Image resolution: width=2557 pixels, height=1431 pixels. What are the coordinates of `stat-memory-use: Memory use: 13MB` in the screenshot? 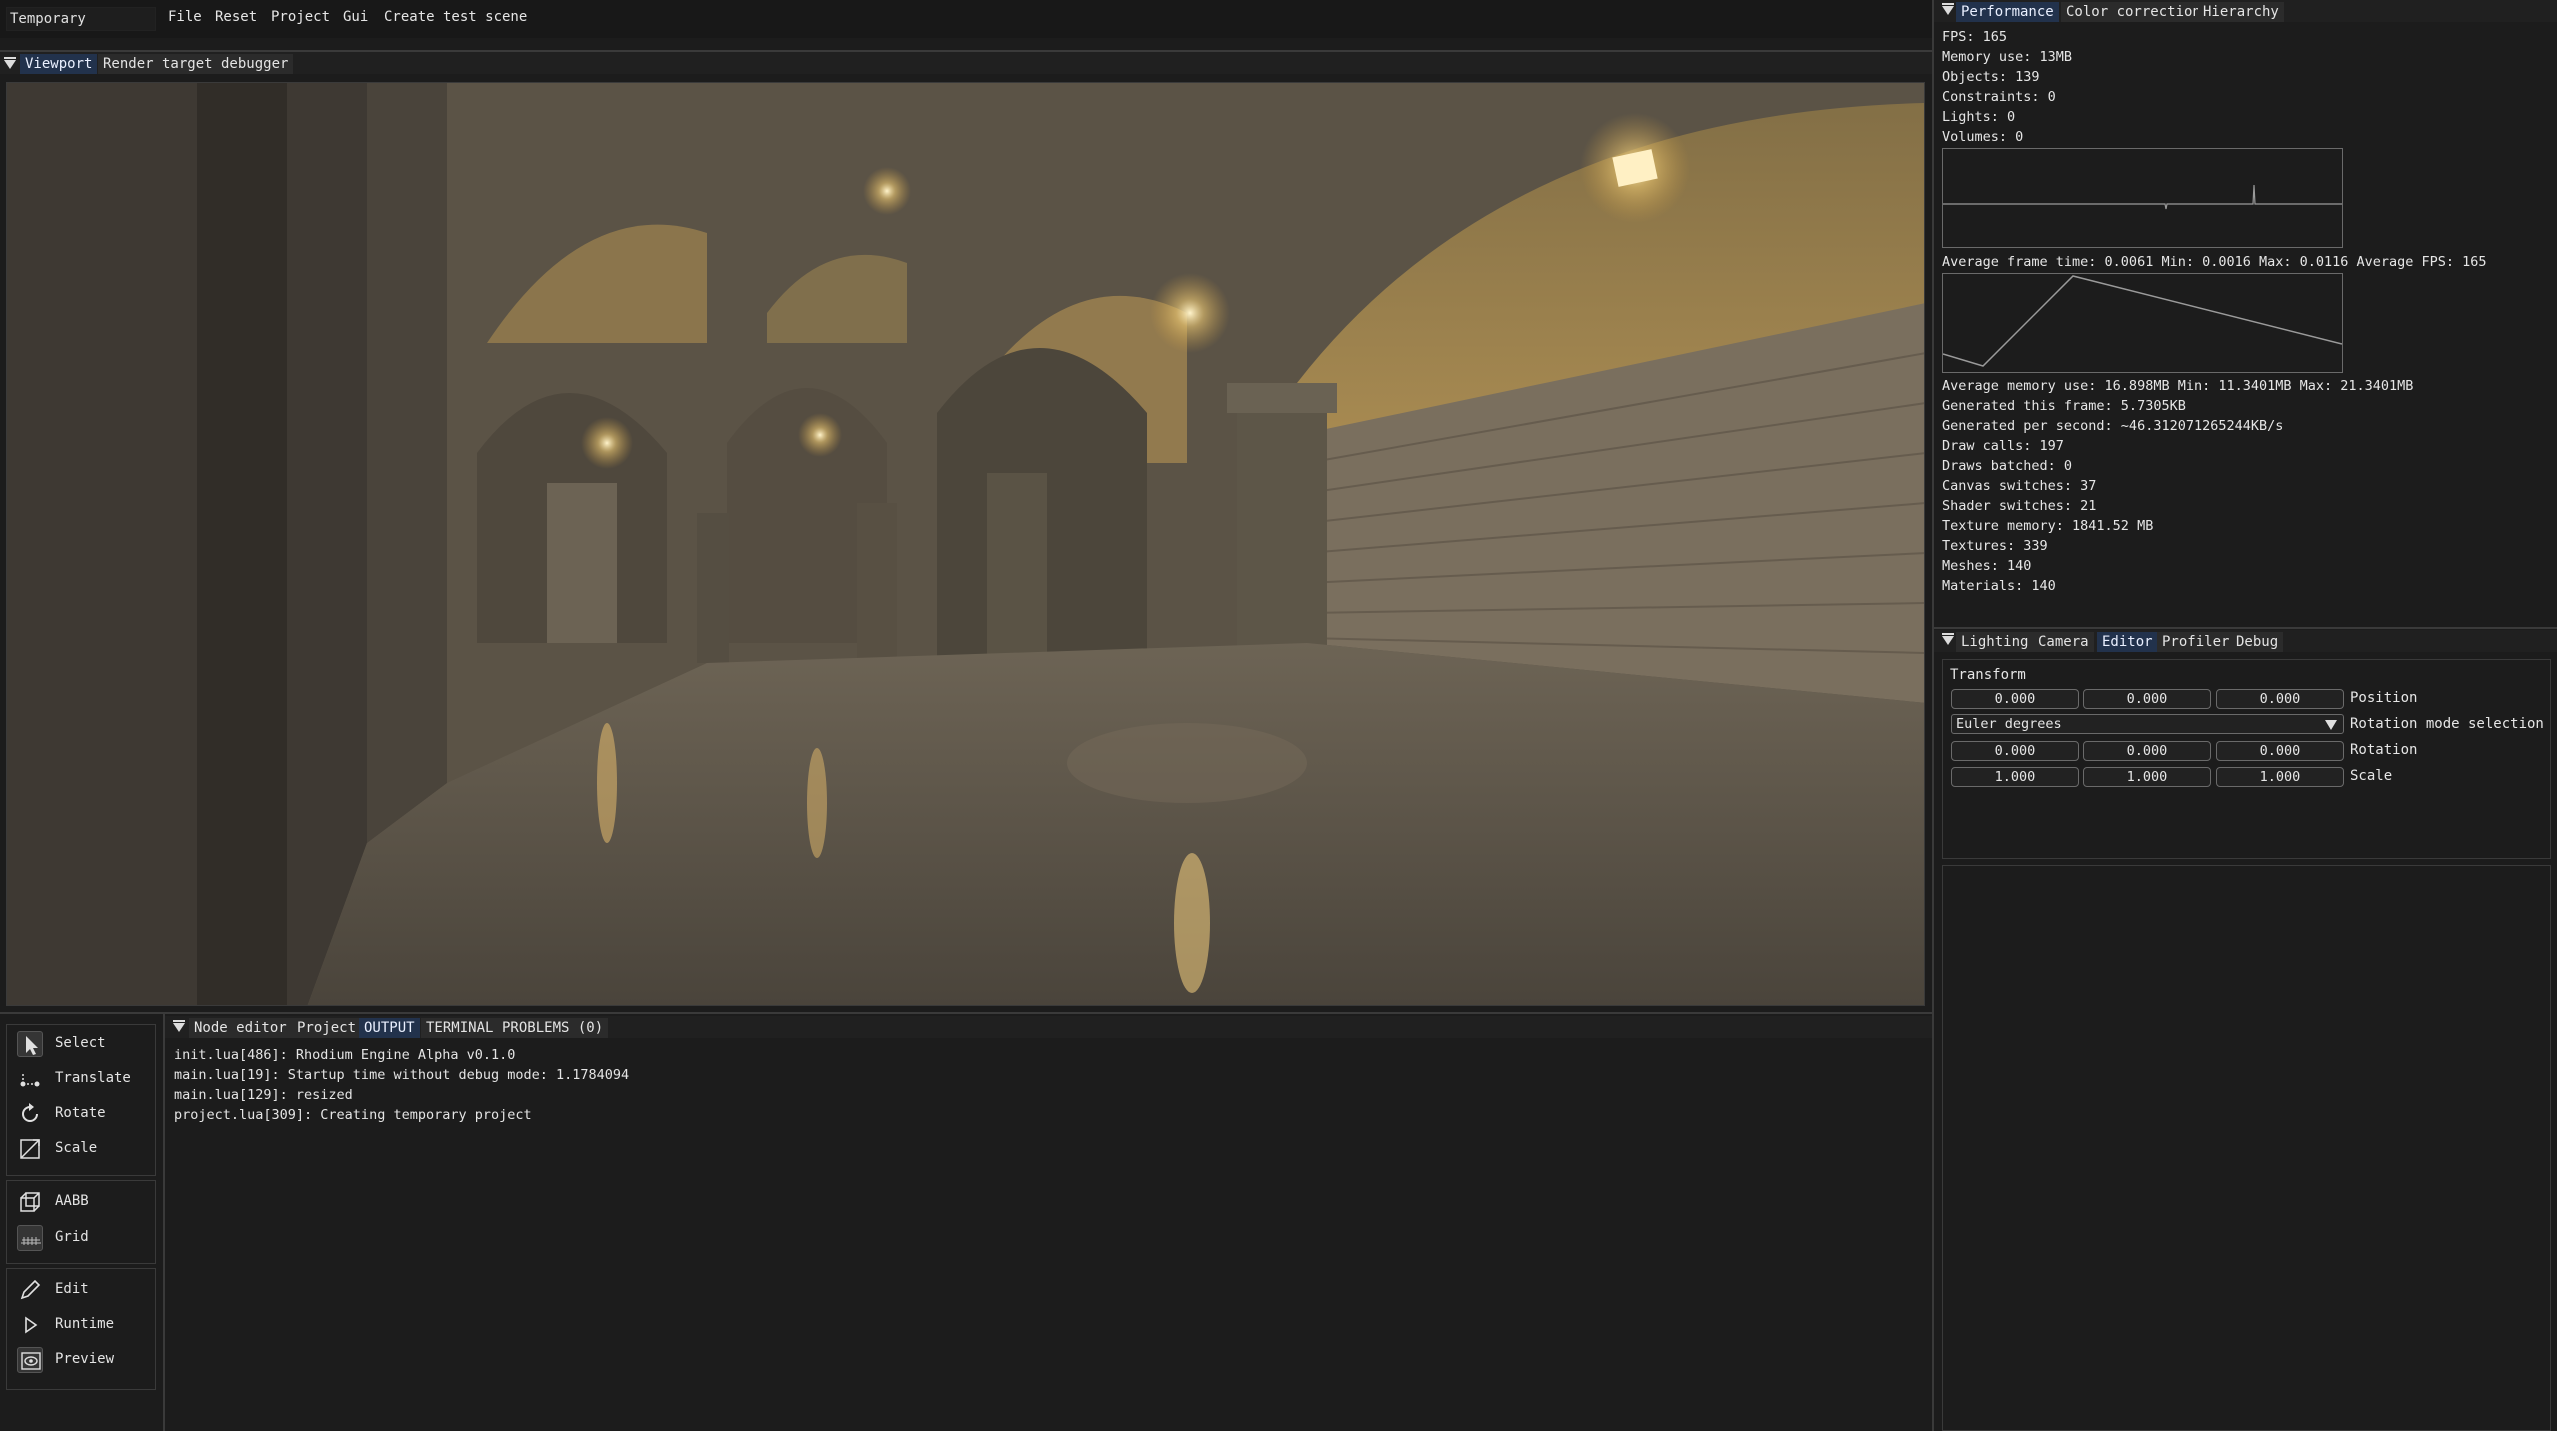 It's located at (2007, 57).